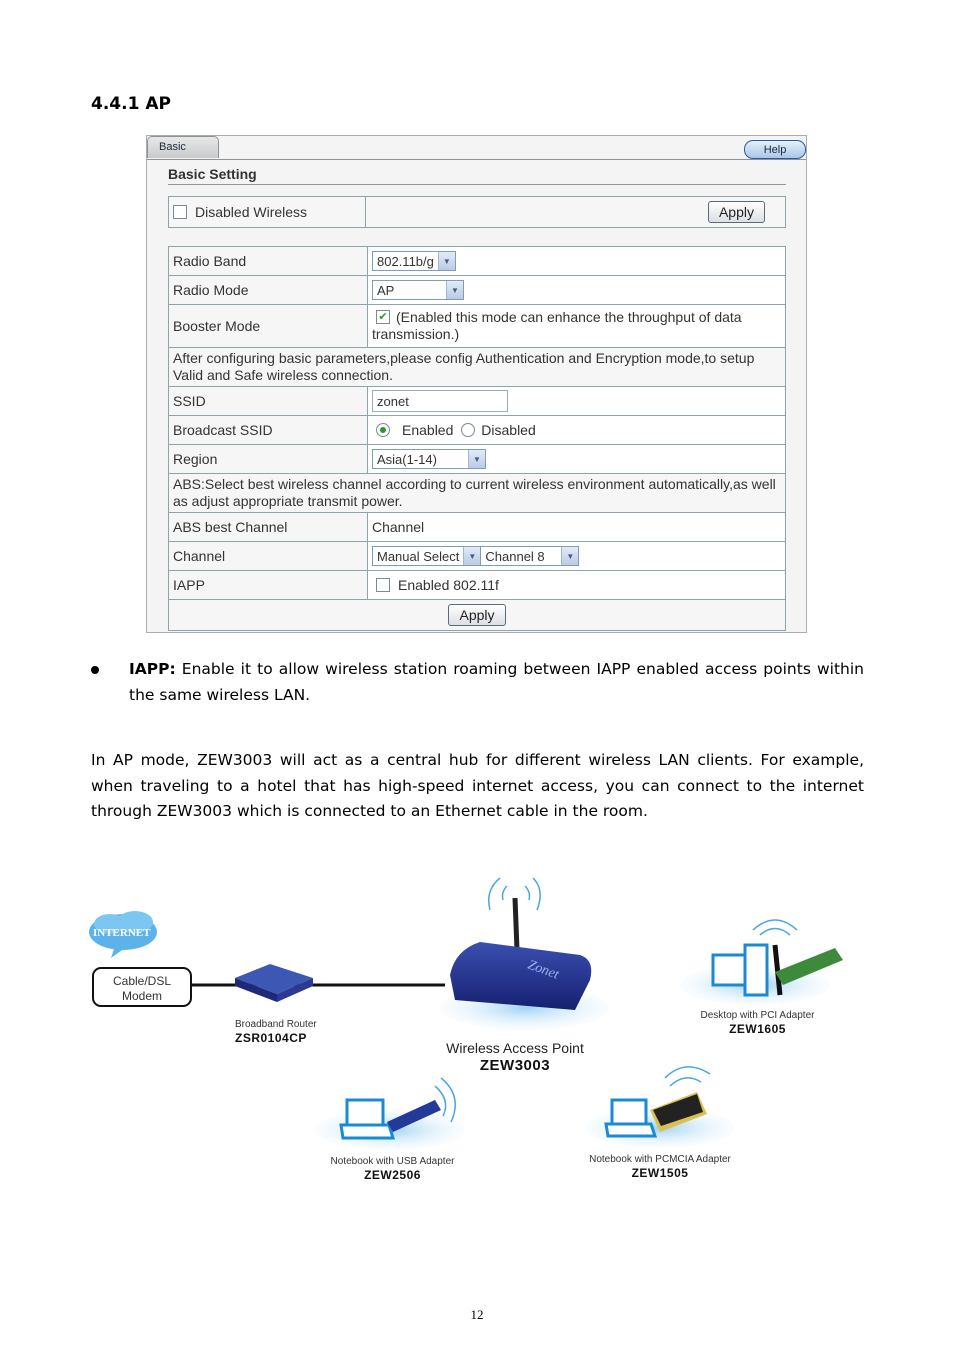 This screenshot has height=1351, width=954. I want to click on usb-notebook-model: ZEW2506, so click(392, 1175).